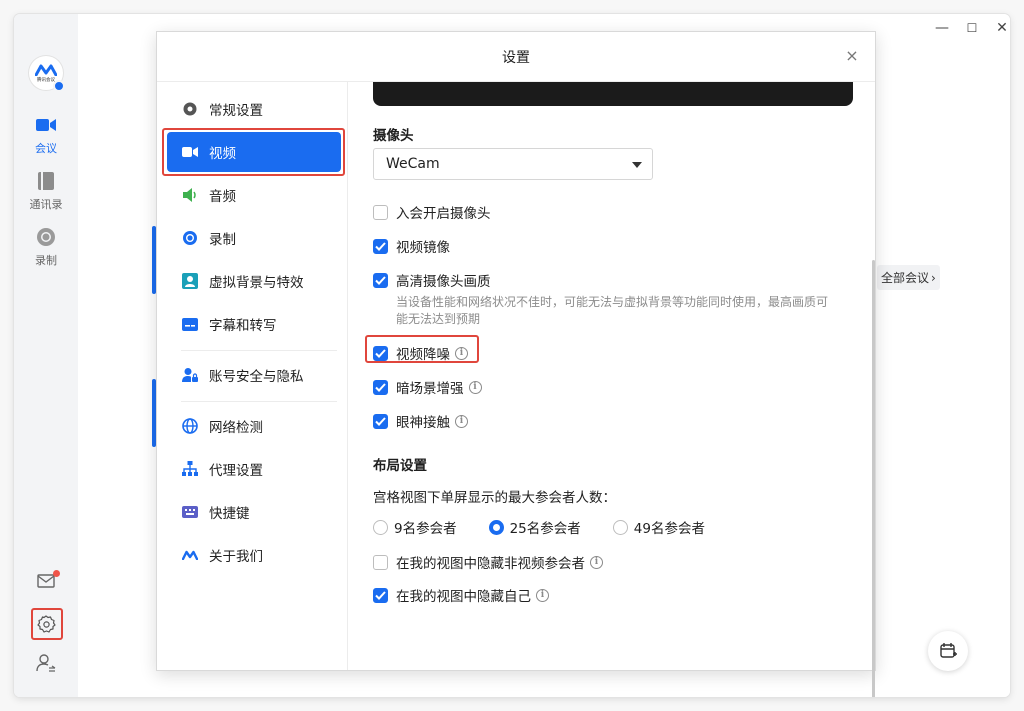 Image resolution: width=1024 pixels, height=711 pixels. I want to click on option-hide-self: 在我的视图中隐藏自己 i, so click(461, 595).